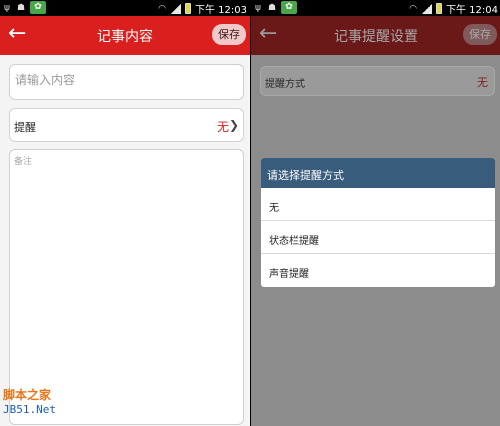 This screenshot has height=426, width=500. What do you see at coordinates (29, 409) in the screenshot?
I see `watermark-domain: JB51.Net` at bounding box center [29, 409].